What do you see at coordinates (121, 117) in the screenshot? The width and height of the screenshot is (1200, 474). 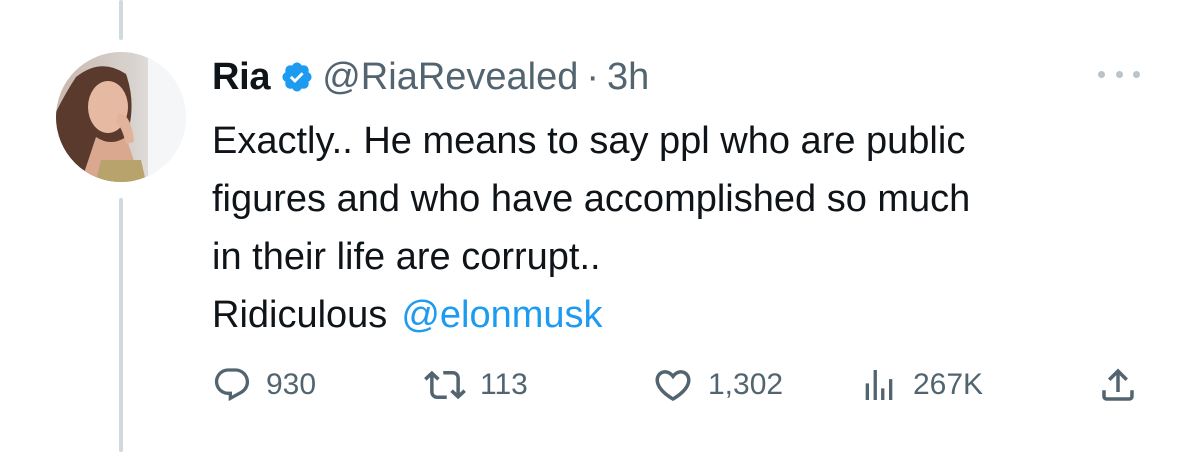 I see `avatar` at bounding box center [121, 117].